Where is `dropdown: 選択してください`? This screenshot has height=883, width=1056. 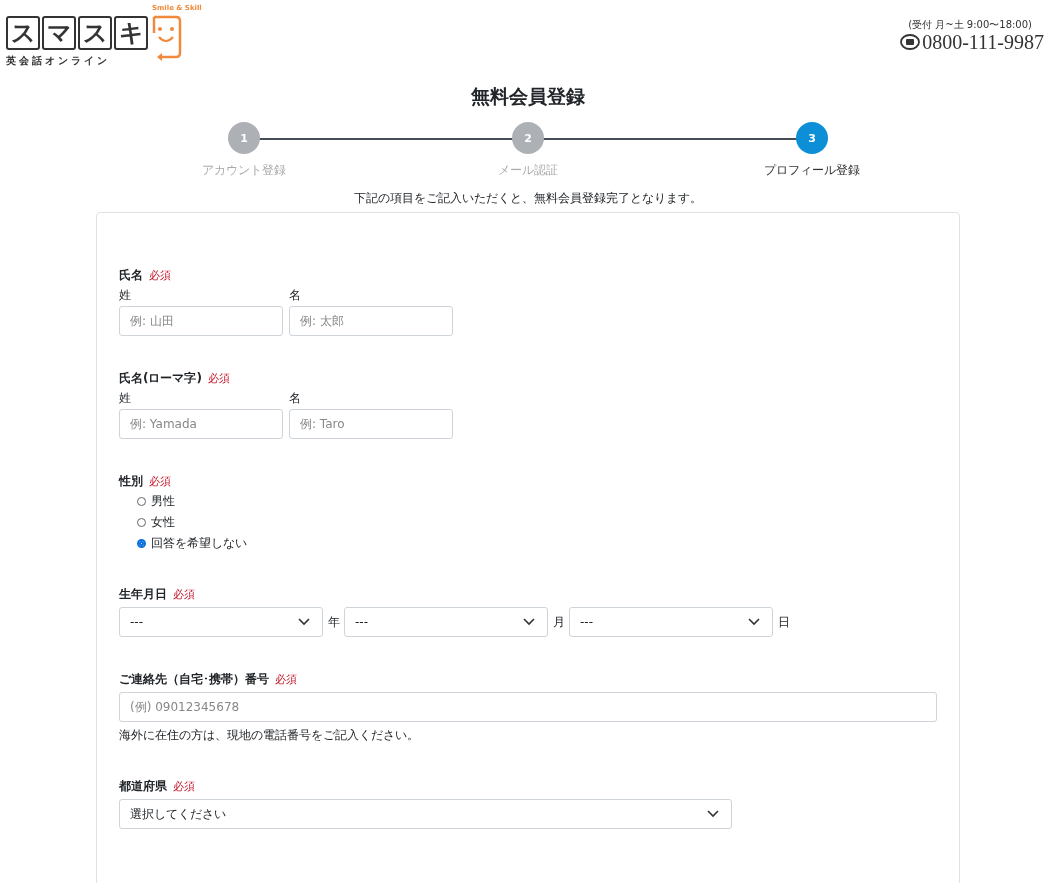
dropdown: 選択してください is located at coordinates (425, 814).